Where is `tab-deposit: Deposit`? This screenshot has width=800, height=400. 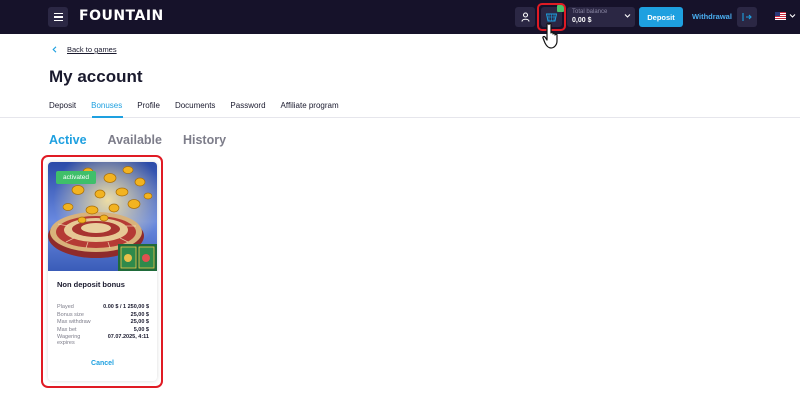
tab-deposit: Deposit is located at coordinates (62, 105).